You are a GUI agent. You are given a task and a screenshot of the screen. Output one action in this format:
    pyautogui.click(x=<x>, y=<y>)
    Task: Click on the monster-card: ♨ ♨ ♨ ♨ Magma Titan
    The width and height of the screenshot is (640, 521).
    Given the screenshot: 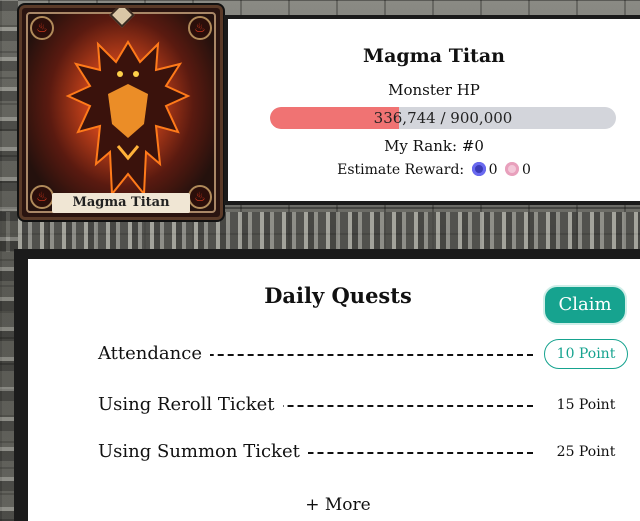 What is the action you would take?
    pyautogui.click(x=121, y=112)
    